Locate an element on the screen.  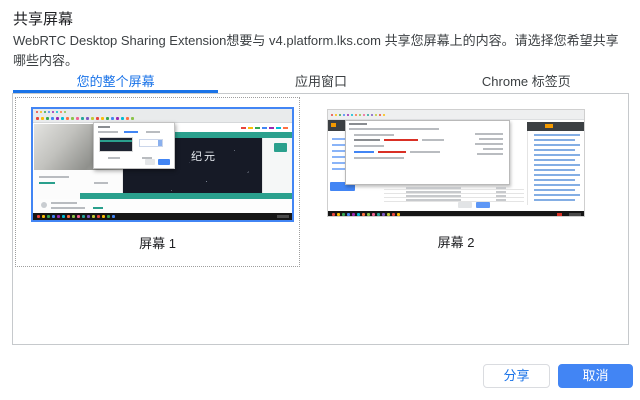
cancel-button: 取消 is located at coordinates (595, 376).